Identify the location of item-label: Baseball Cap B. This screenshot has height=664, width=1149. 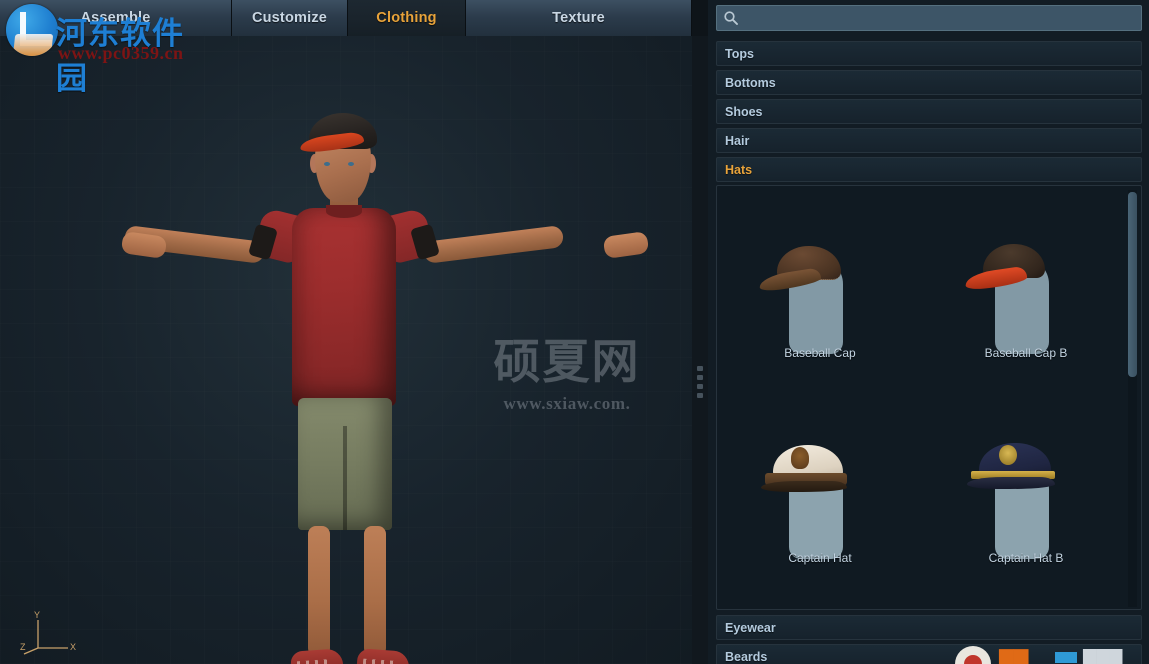
(1026, 353).